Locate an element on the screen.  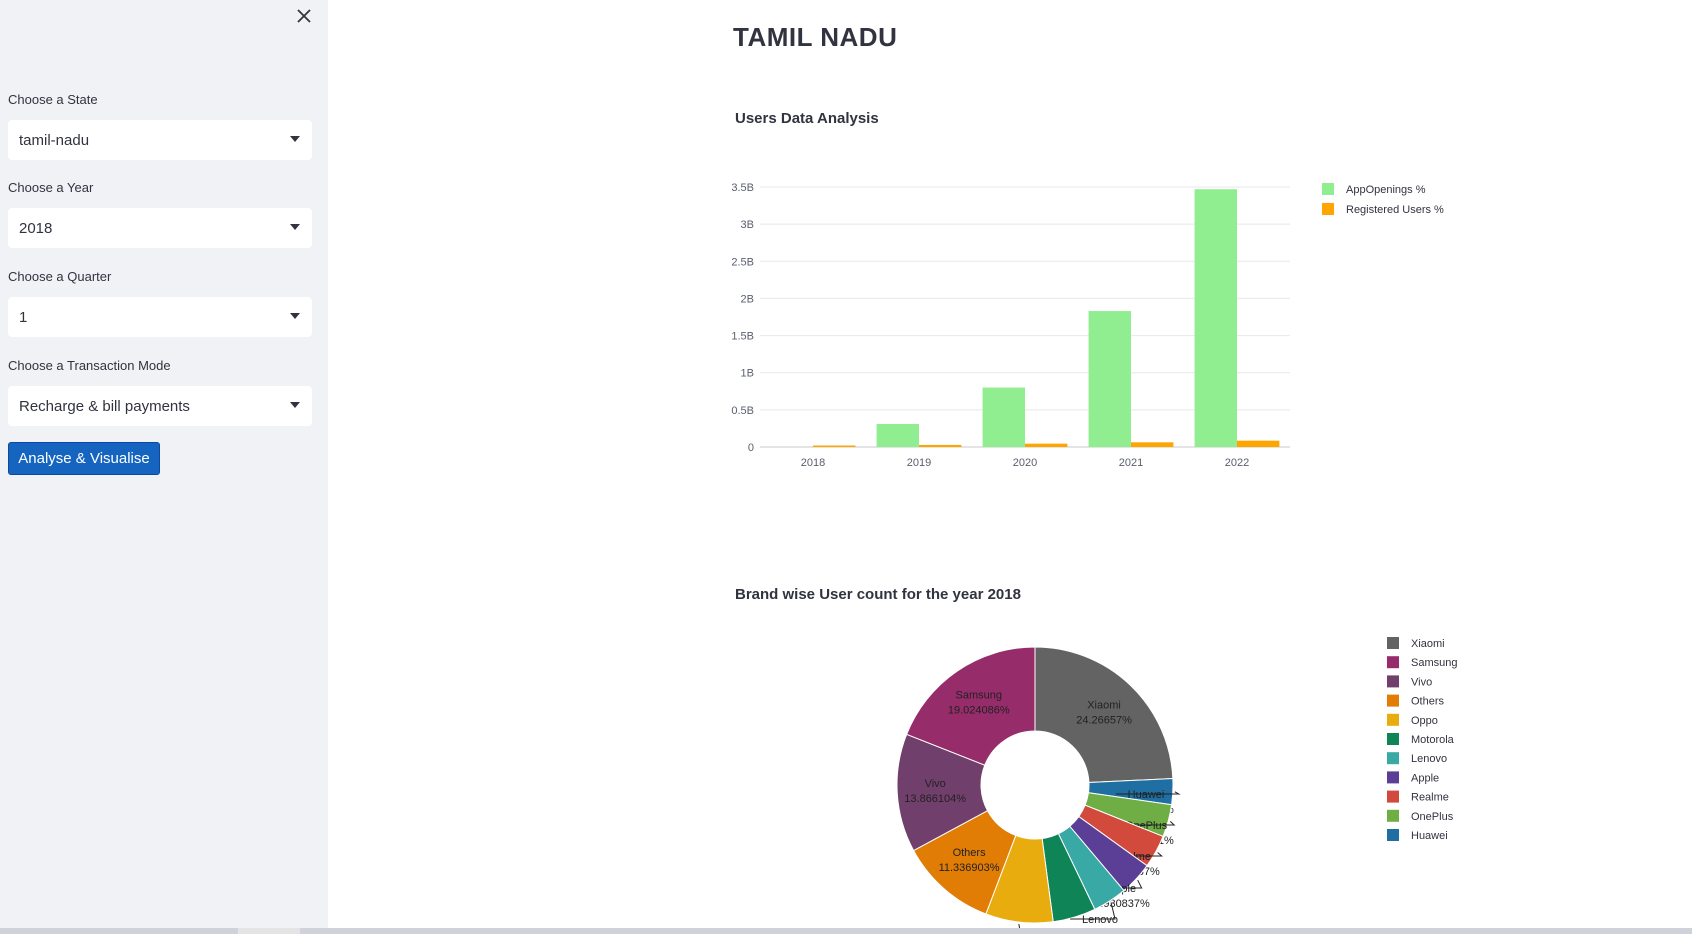
transaction-mode-value: Recharge & bill payments is located at coordinates (104, 406).